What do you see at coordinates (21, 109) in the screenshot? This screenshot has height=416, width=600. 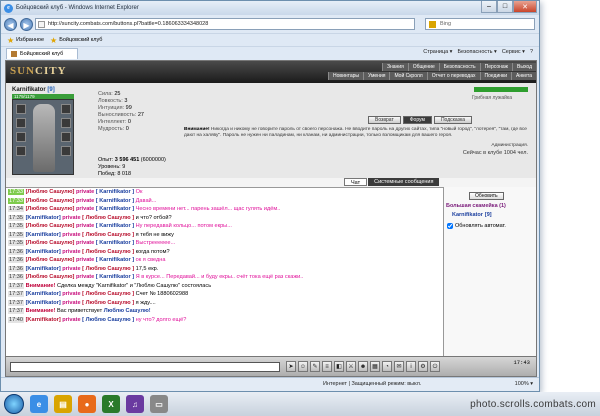 I see `helmet-slot` at bounding box center [21, 109].